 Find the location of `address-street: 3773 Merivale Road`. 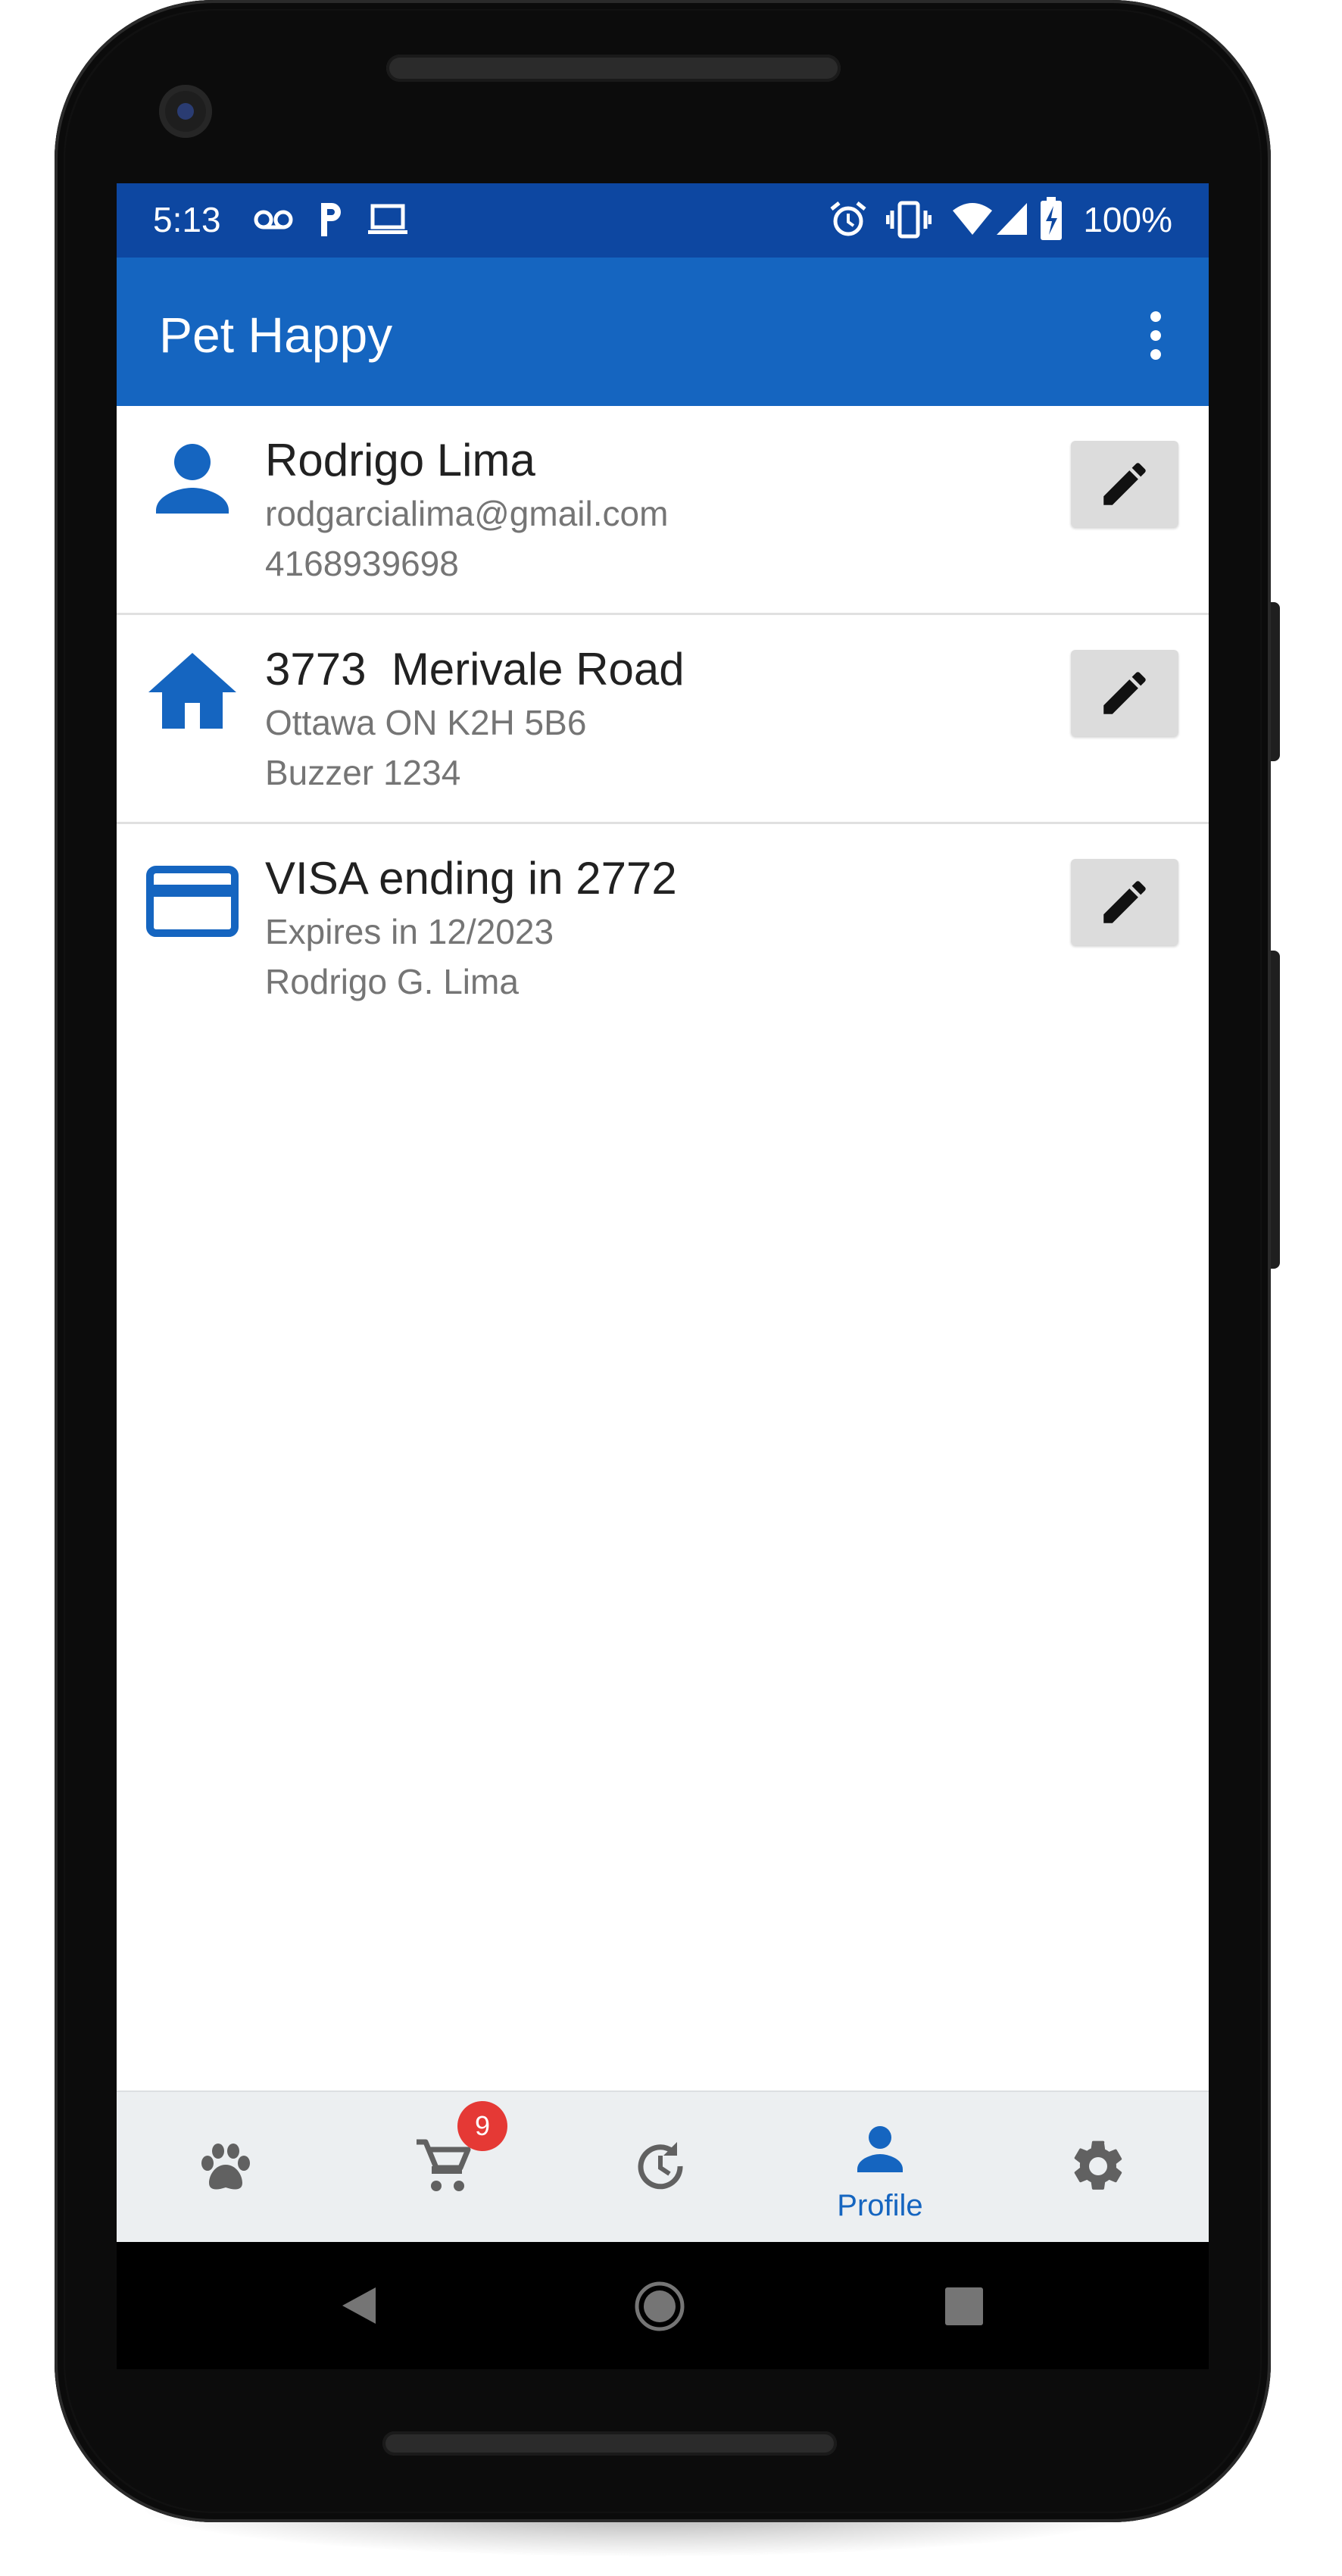

address-street: 3773 Merivale Road is located at coordinates (475, 669).